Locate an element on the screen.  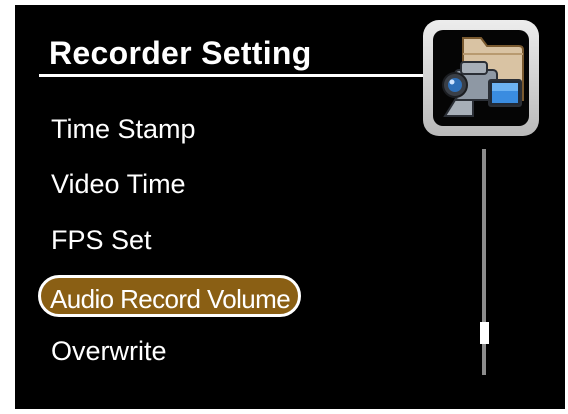
menu-item-audio-record-volume: Audio Record Volume is located at coordinates (170, 296).